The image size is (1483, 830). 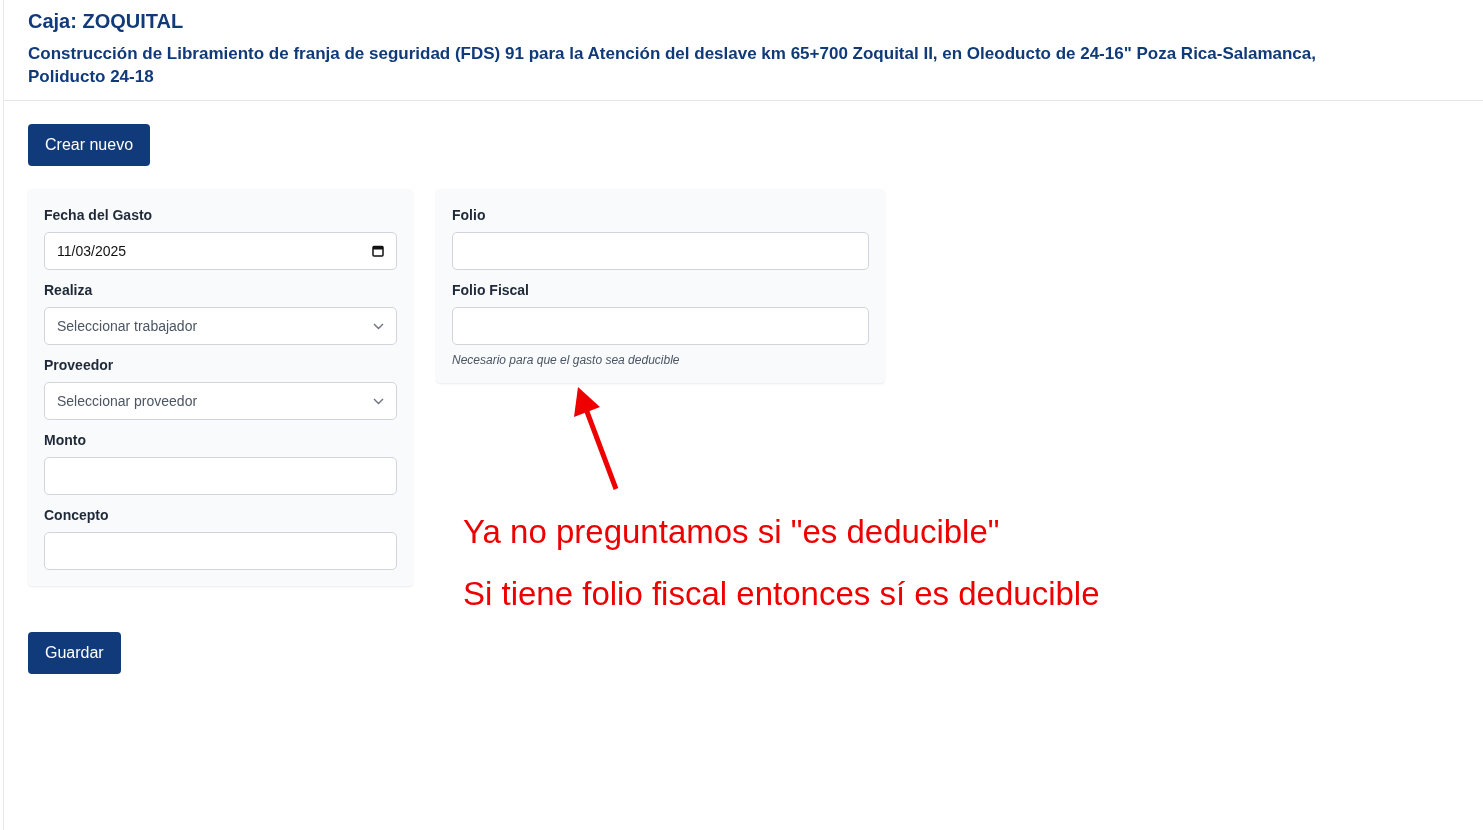 What do you see at coordinates (491, 290) in the screenshot?
I see `field-label: Folio Fiscal` at bounding box center [491, 290].